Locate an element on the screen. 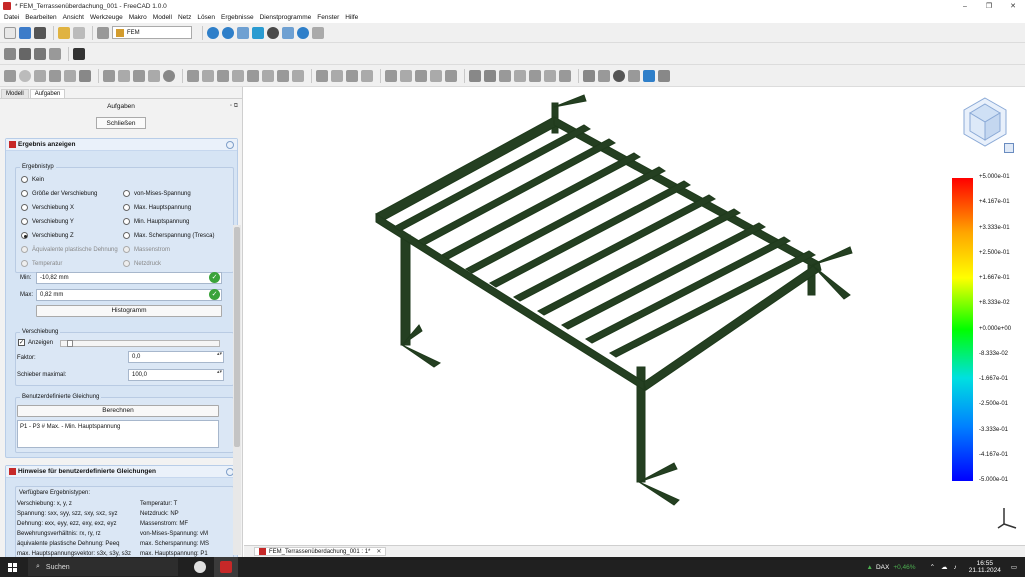 This screenshot has height=577, width=1025. body-heat-icon is located at coordinates (337, 75).